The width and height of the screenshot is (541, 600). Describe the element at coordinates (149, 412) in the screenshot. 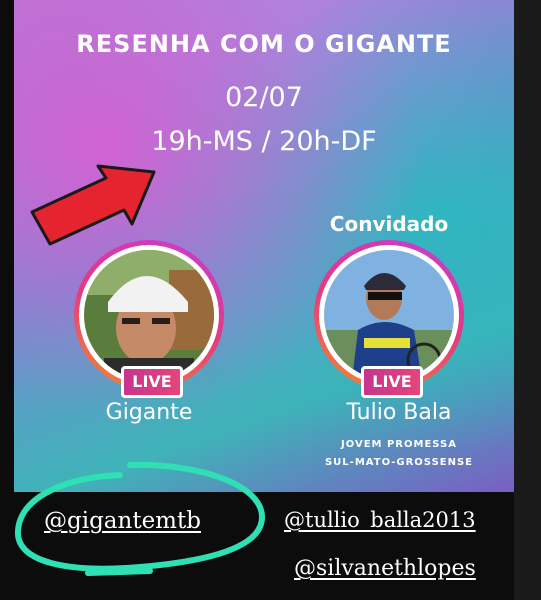

I see `host-name: Gigante` at that location.